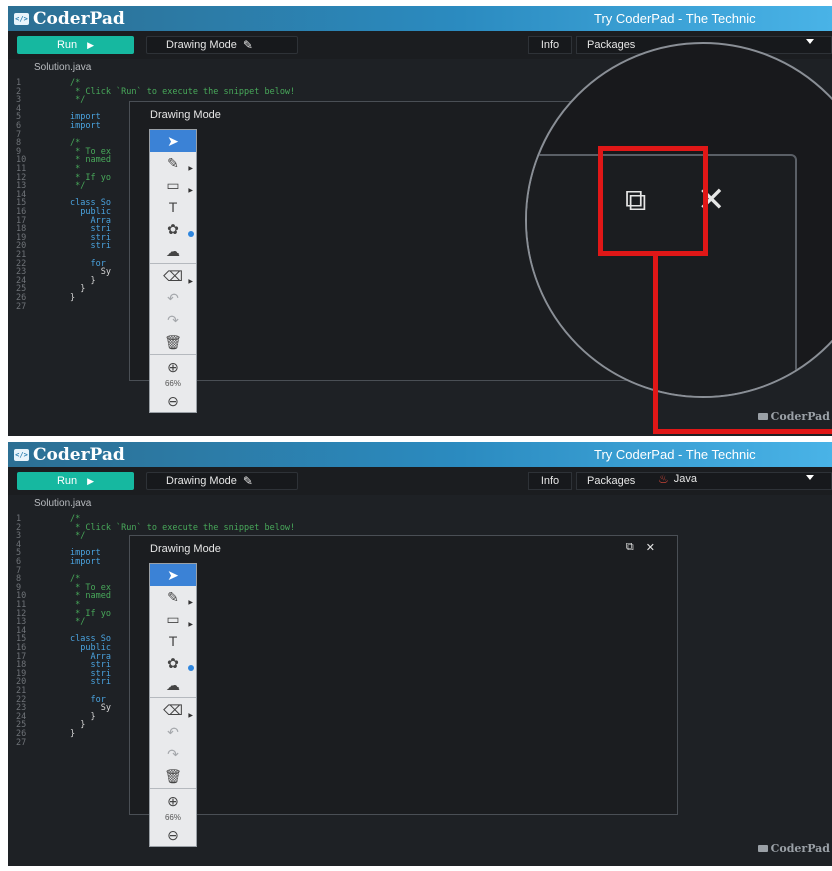 Image resolution: width=832 pixels, height=871 pixels. I want to click on packages-button: Packages, so click(704, 481).